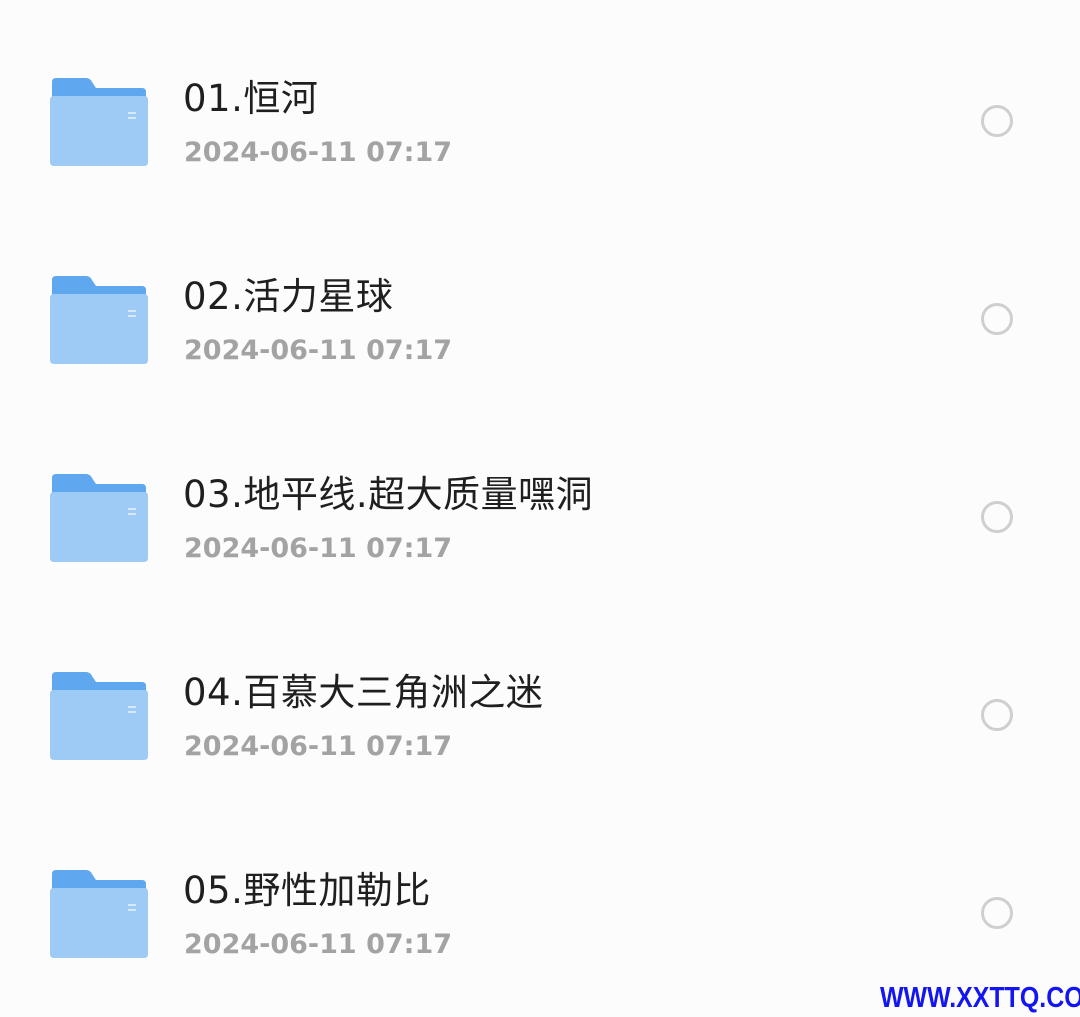  Describe the element at coordinates (251, 98) in the screenshot. I see `file-name: 01.恒河` at that location.